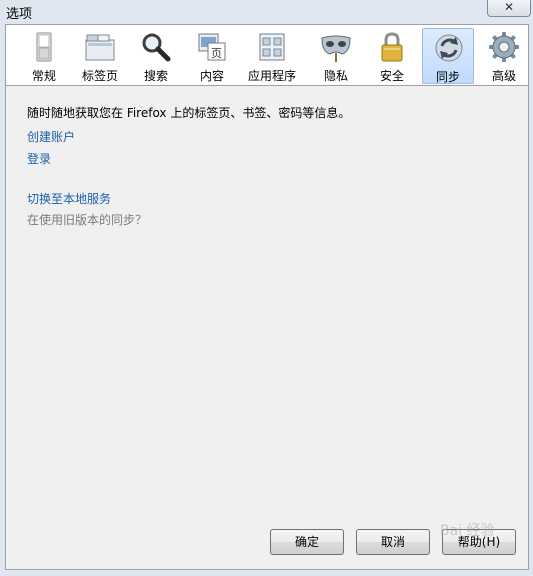 Image resolution: width=533 pixels, height=576 pixels. What do you see at coordinates (19, 14) in the screenshot?
I see `window-title: 选项` at bounding box center [19, 14].